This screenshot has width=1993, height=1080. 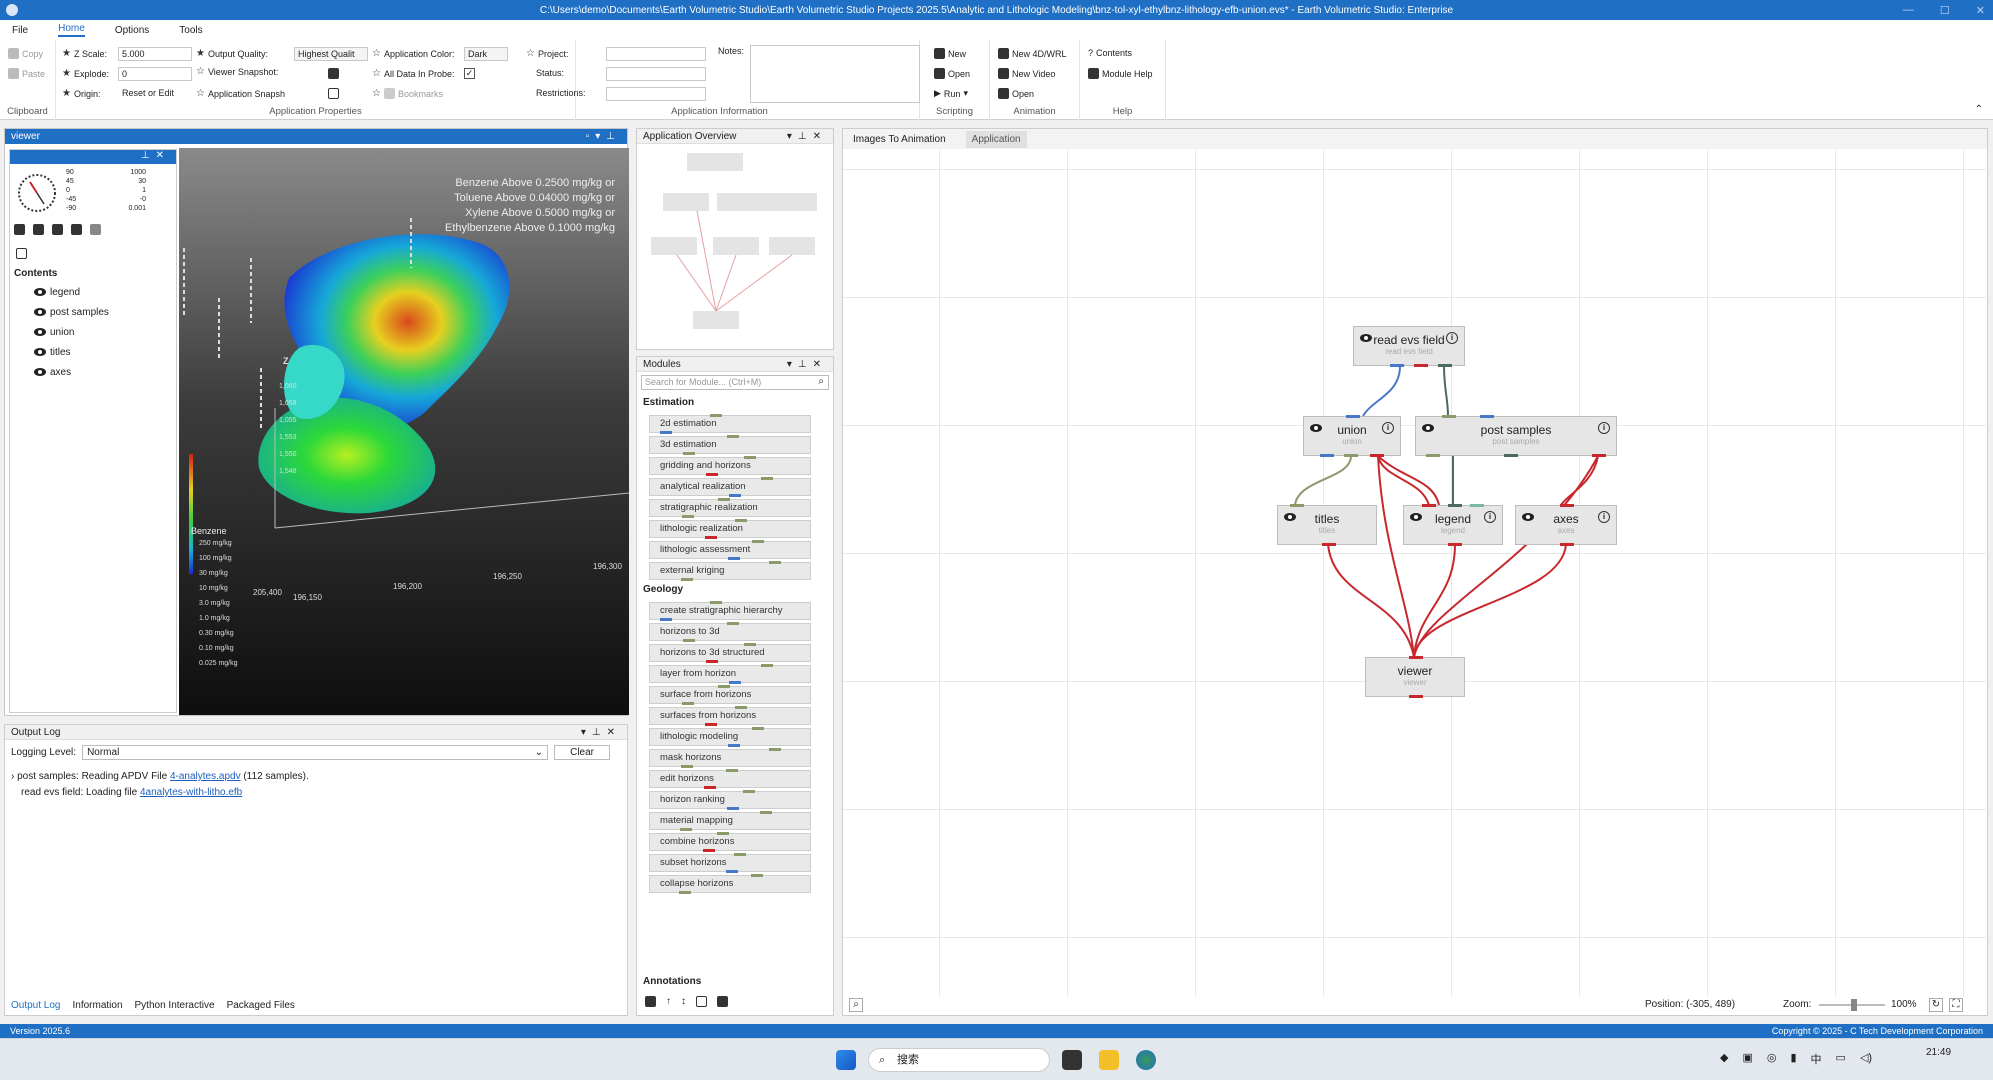 I want to click on restrictions-input, so click(x=656, y=94).